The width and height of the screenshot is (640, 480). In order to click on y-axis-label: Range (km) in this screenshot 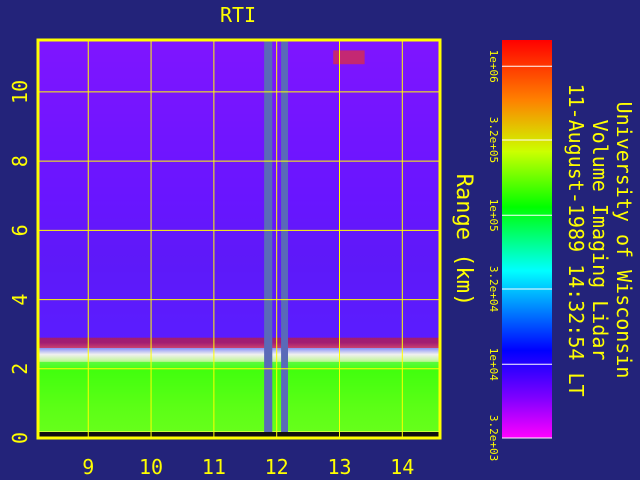, I will do `click(463, 240)`.